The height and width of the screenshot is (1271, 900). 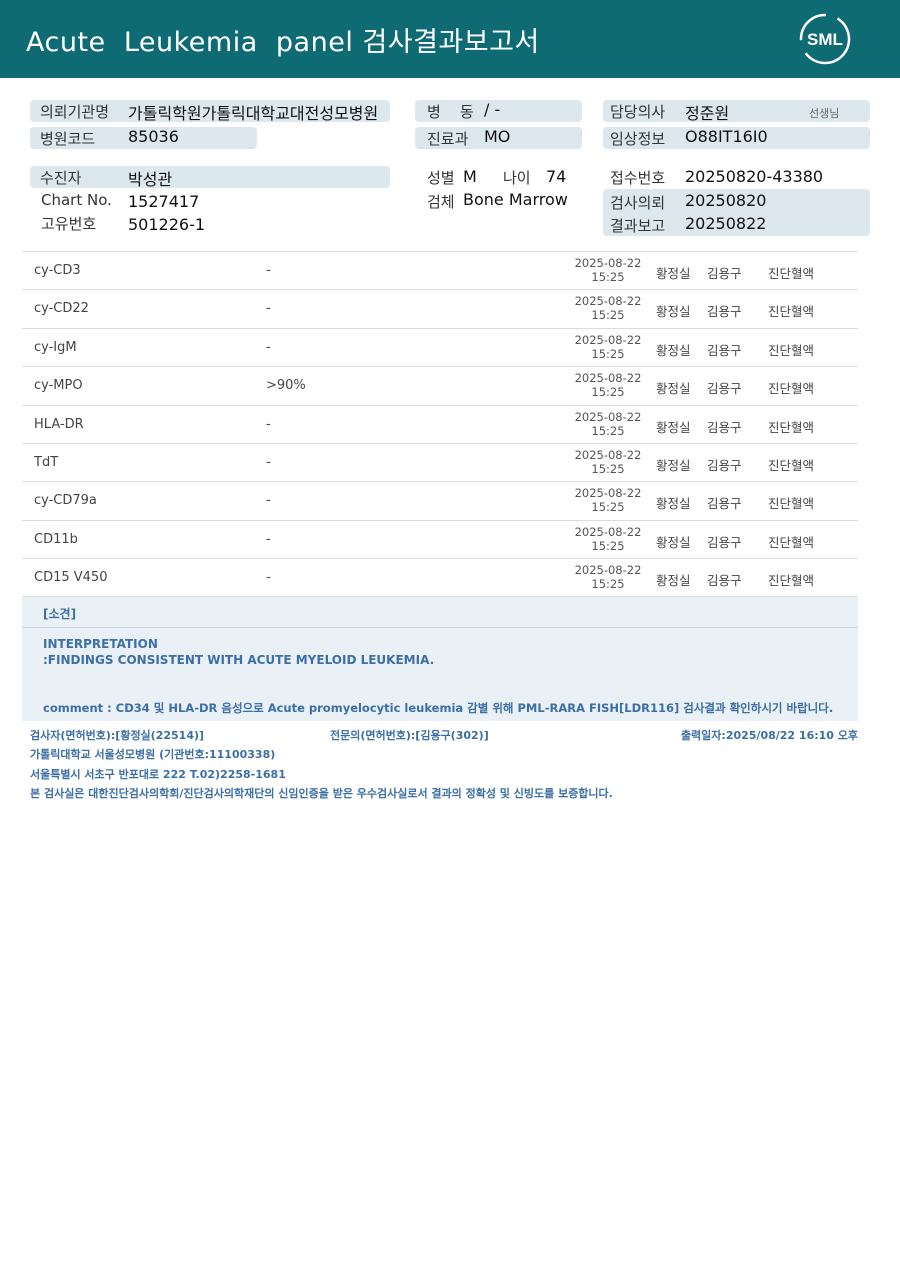 I want to click on request-label: 검사의뢰, so click(x=638, y=203).